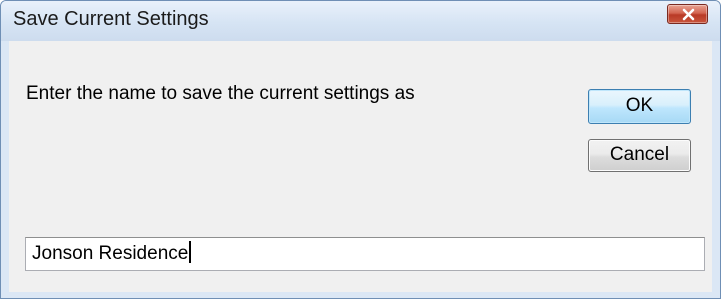  Describe the element at coordinates (360, 21) in the screenshot. I see `title-bar: Save Current Settings` at that location.